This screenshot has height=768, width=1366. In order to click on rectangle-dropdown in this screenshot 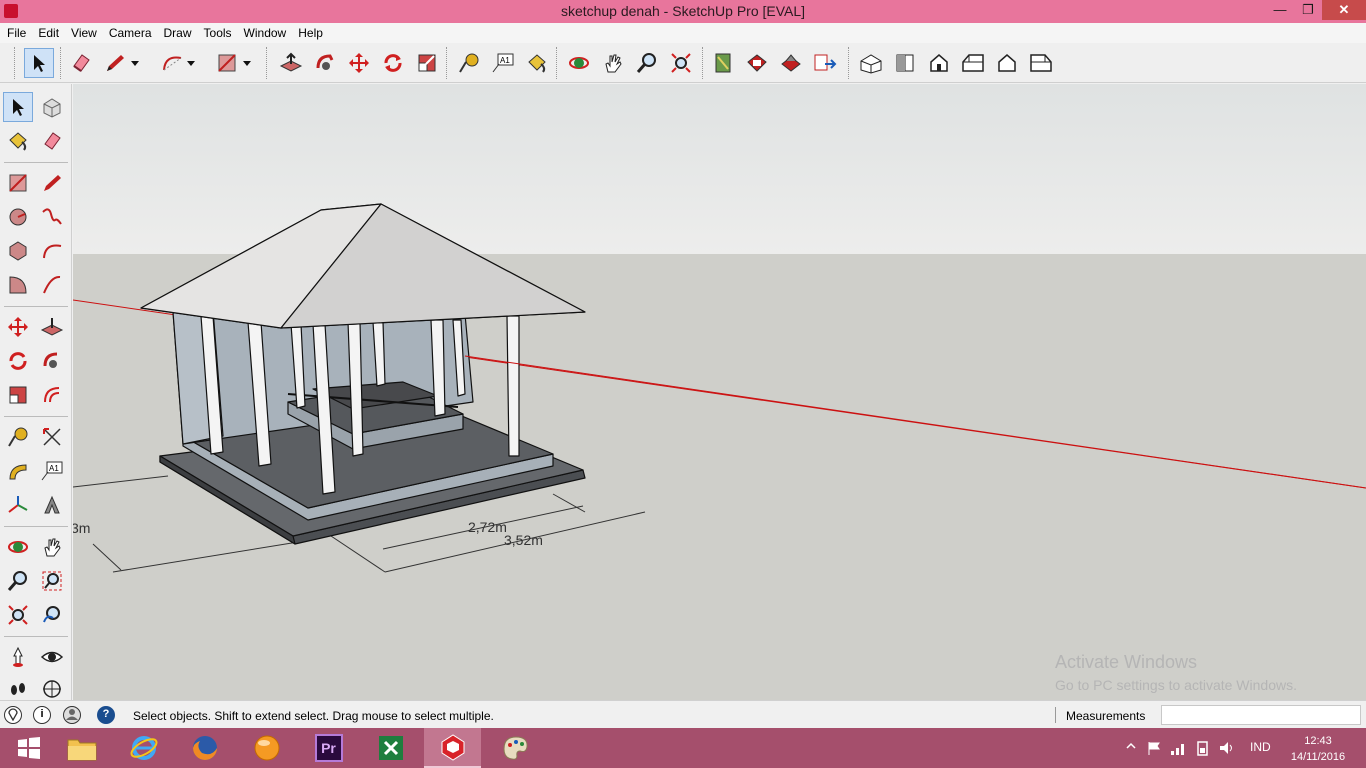, I will do `click(247, 63)`.